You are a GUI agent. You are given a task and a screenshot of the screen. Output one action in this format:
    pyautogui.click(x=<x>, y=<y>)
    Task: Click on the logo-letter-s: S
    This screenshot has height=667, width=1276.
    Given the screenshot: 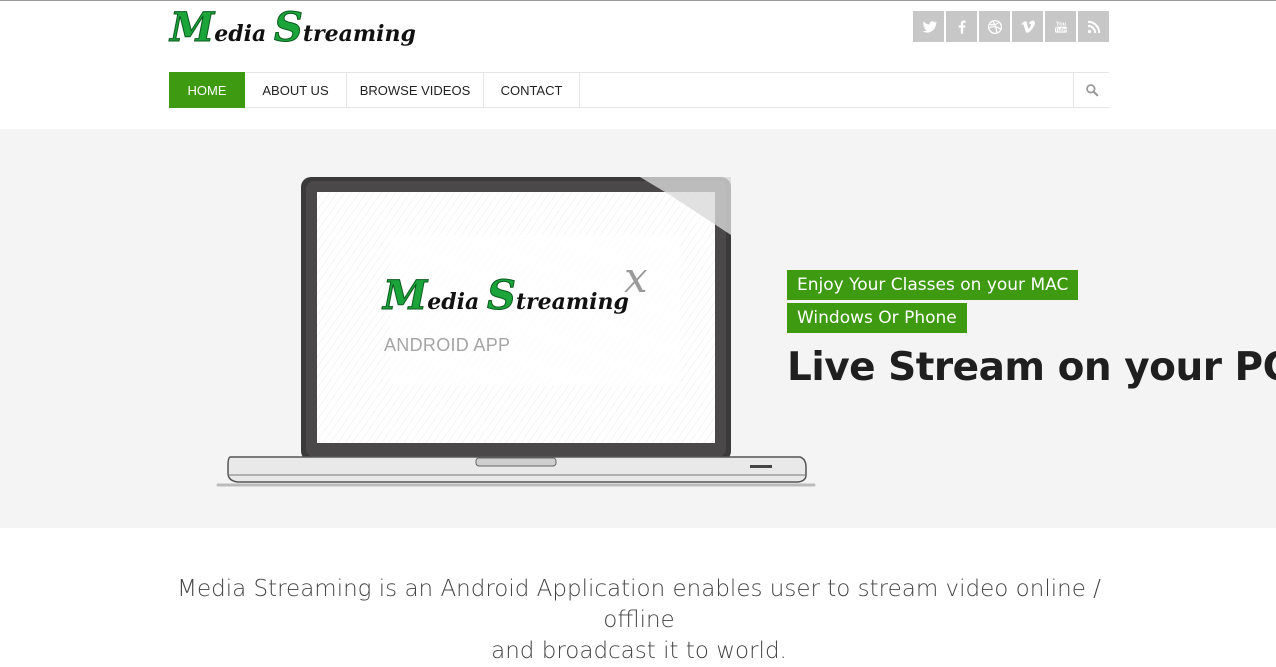 What is the action you would take?
    pyautogui.click(x=288, y=28)
    